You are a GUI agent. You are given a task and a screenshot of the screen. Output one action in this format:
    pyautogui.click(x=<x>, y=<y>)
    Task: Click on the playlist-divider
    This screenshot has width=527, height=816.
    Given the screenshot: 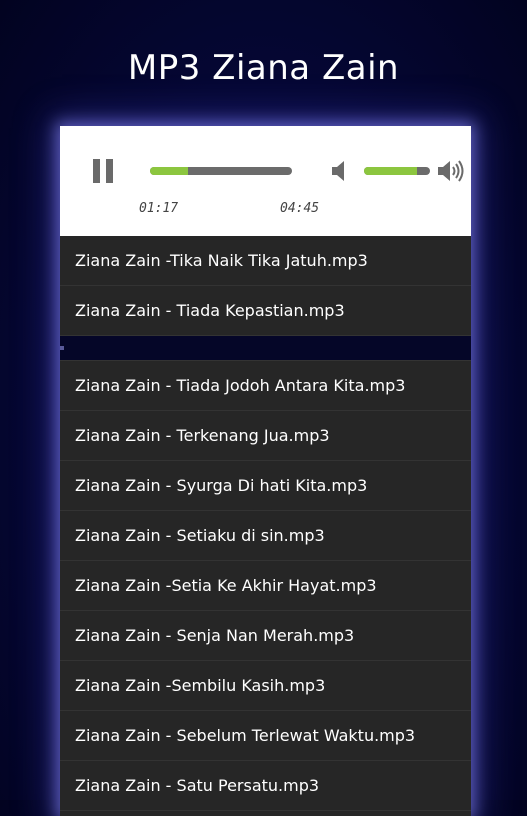 What is the action you would take?
    pyautogui.click(x=265, y=348)
    